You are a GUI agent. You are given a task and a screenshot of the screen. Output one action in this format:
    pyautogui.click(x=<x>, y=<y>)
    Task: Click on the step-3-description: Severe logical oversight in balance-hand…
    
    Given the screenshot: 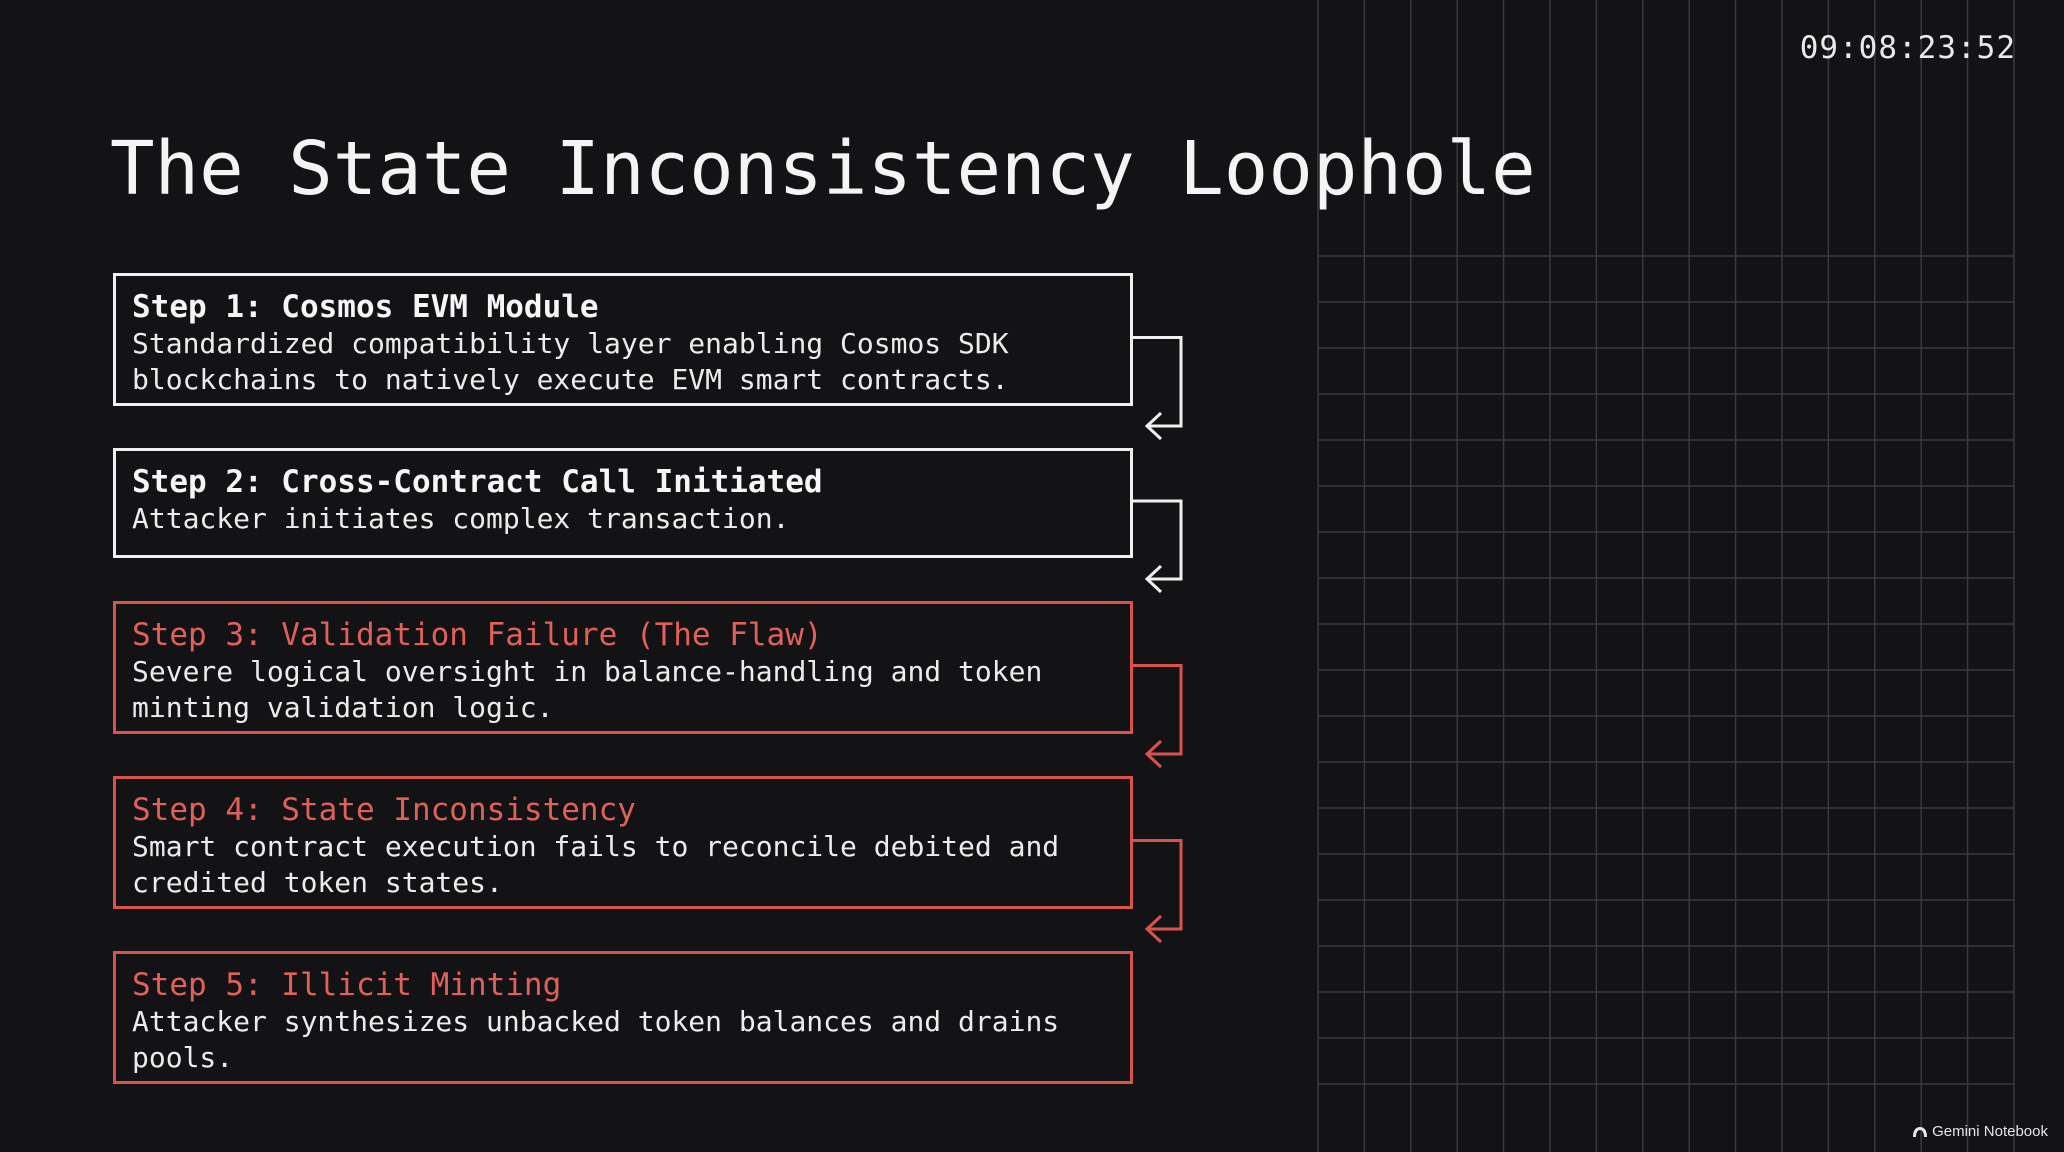 What is the action you would take?
    pyautogui.click(x=587, y=689)
    